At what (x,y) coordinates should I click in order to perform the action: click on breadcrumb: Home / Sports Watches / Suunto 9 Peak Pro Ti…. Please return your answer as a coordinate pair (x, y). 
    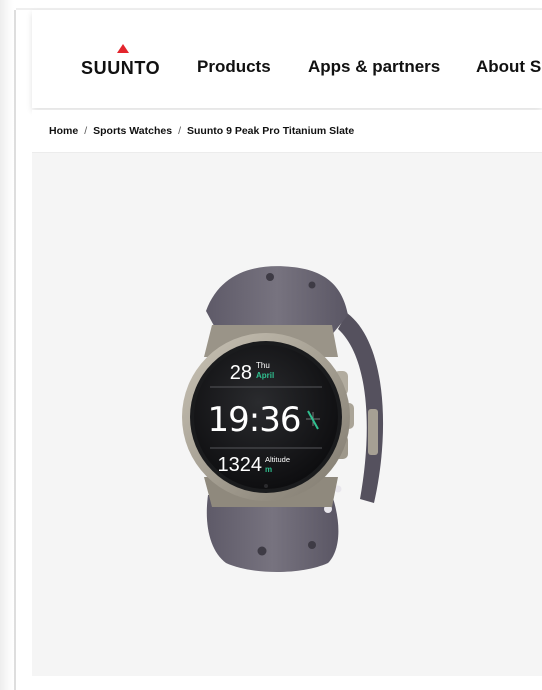
    Looking at the image, I should click on (287, 131).